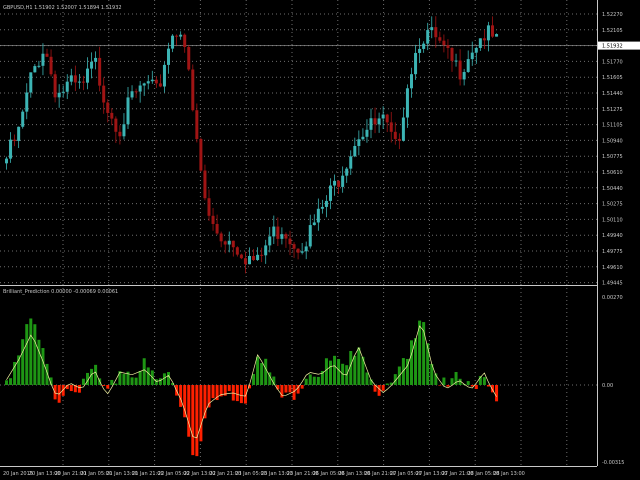 Image resolution: width=640 pixels, height=480 pixels. What do you see at coordinates (612, 78) in the screenshot?
I see `price-label: 1.51605` at bounding box center [612, 78].